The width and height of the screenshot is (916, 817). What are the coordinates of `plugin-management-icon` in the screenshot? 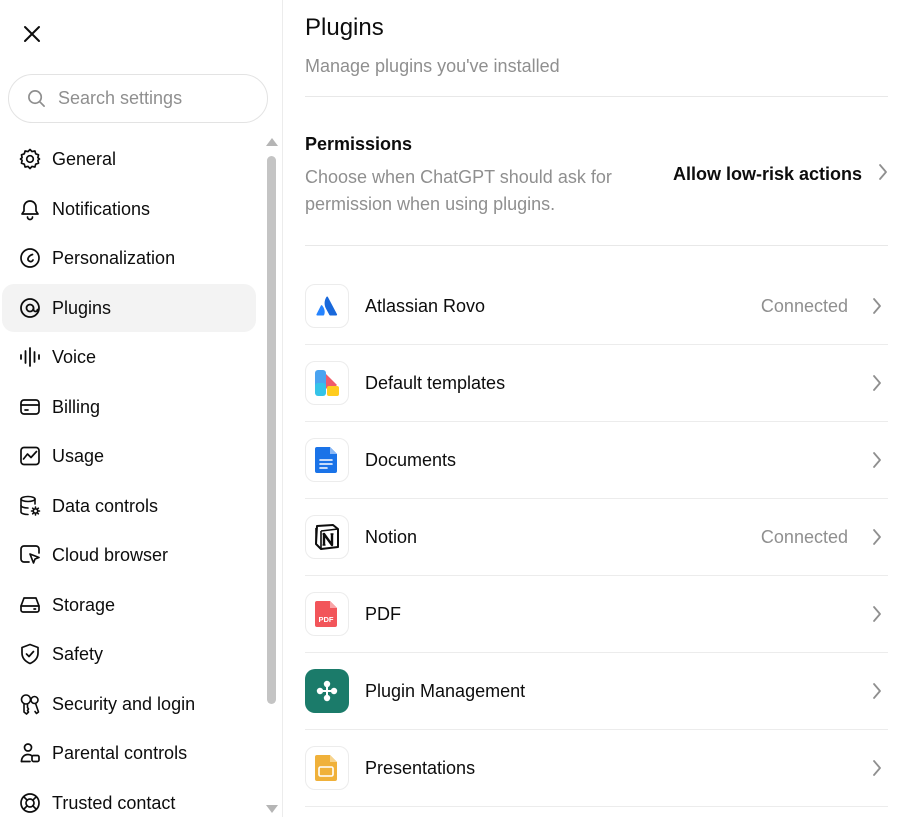 It's located at (327, 691).